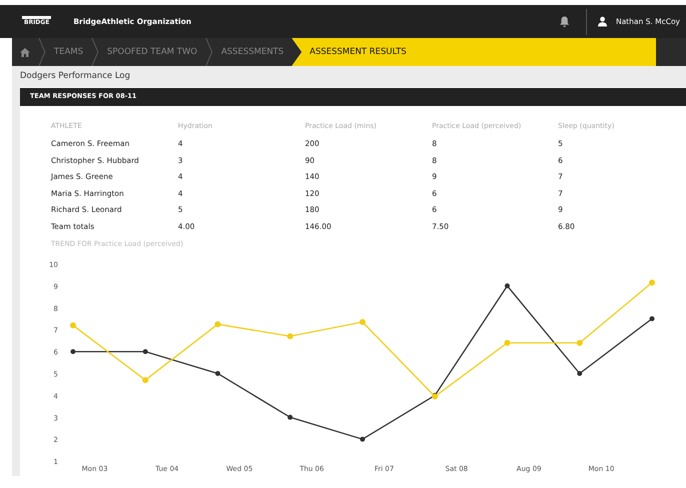 This screenshot has width=686, height=488. What do you see at coordinates (69, 52) in the screenshot?
I see `breadcrumb-item: TEAMS` at bounding box center [69, 52].